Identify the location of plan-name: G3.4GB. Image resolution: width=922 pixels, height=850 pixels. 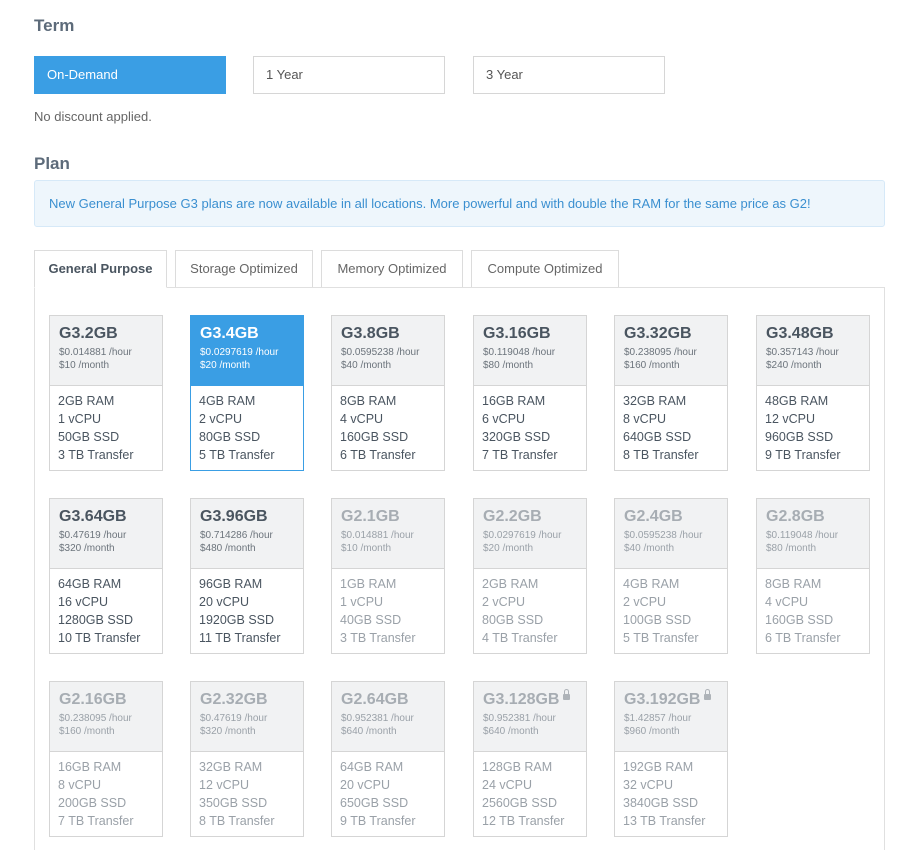
(251, 334).